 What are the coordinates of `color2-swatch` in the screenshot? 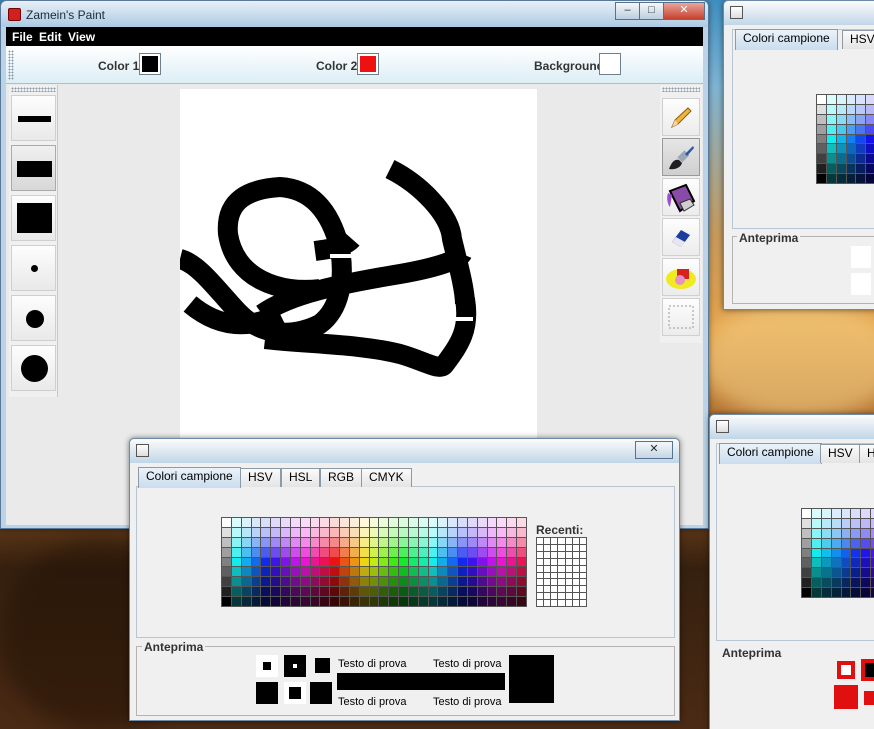 It's located at (368, 64).